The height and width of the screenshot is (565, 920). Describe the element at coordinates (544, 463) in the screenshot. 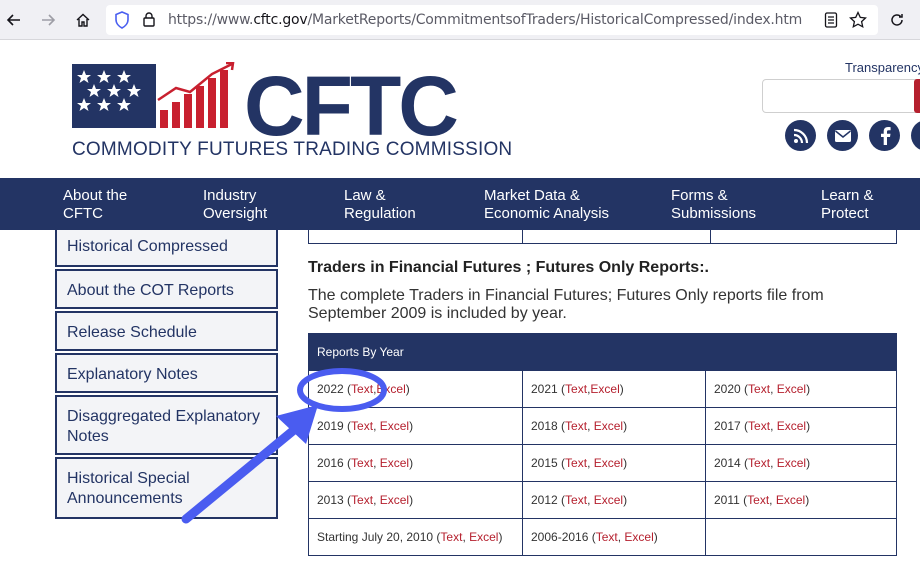

I see `report-year-label: 2015` at that location.